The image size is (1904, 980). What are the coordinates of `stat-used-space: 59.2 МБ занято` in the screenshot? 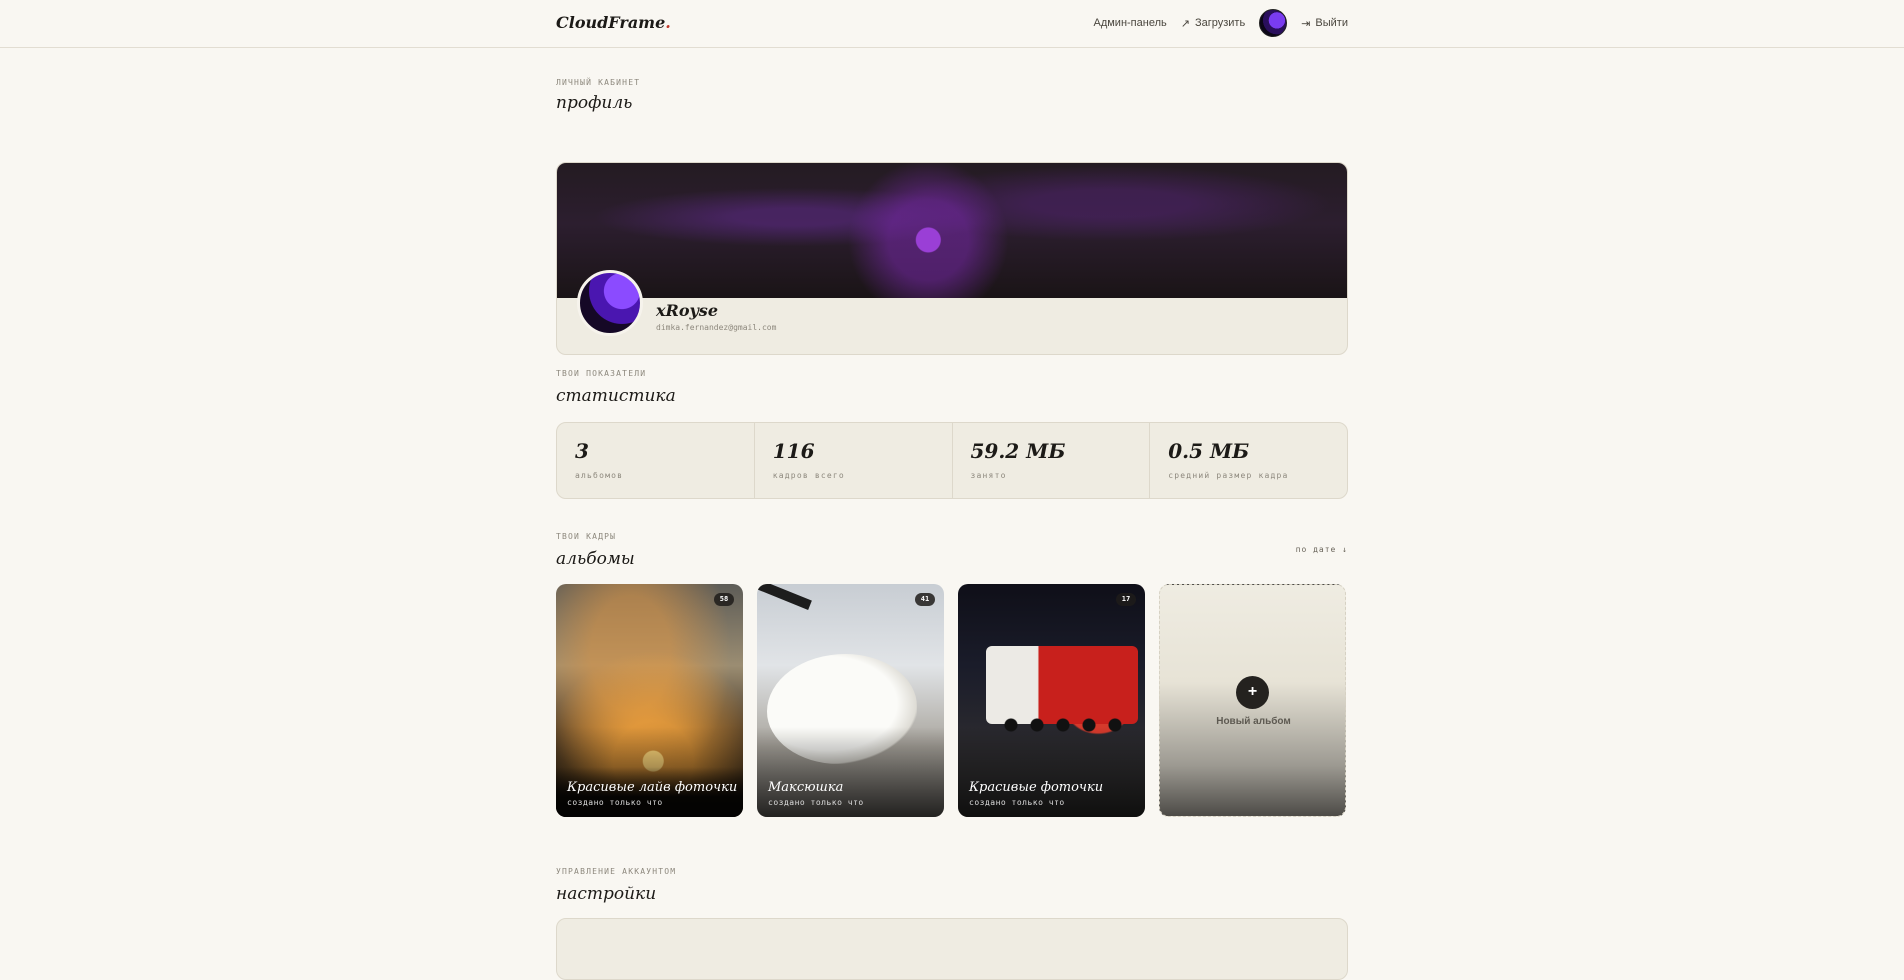 It's located at (1052, 460).